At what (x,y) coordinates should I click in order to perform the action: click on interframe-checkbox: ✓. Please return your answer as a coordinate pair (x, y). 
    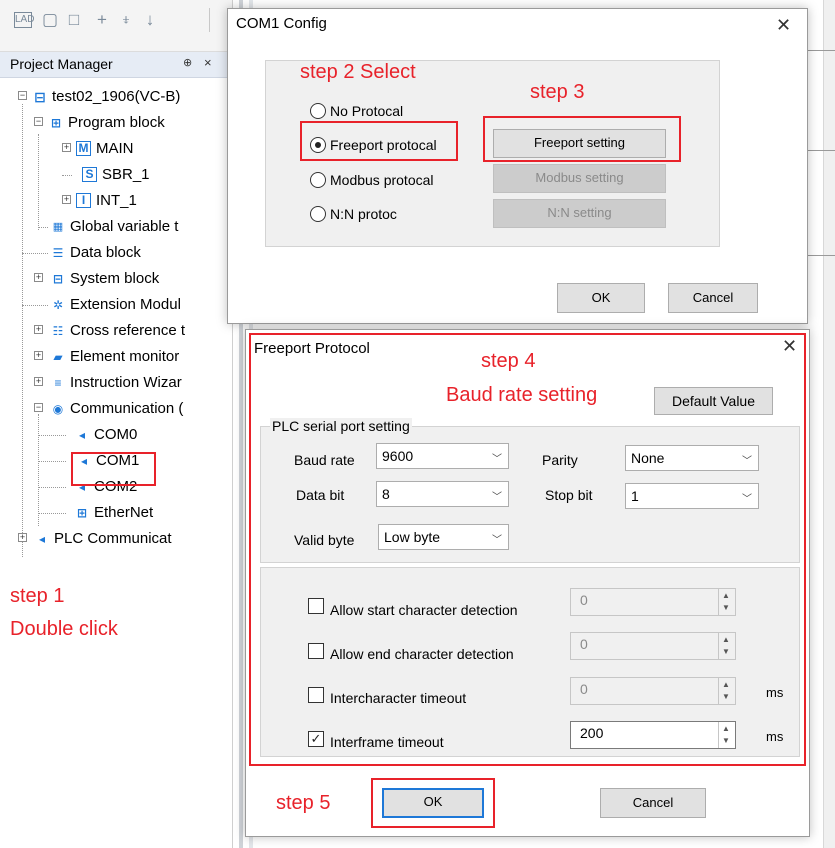
    Looking at the image, I should click on (316, 739).